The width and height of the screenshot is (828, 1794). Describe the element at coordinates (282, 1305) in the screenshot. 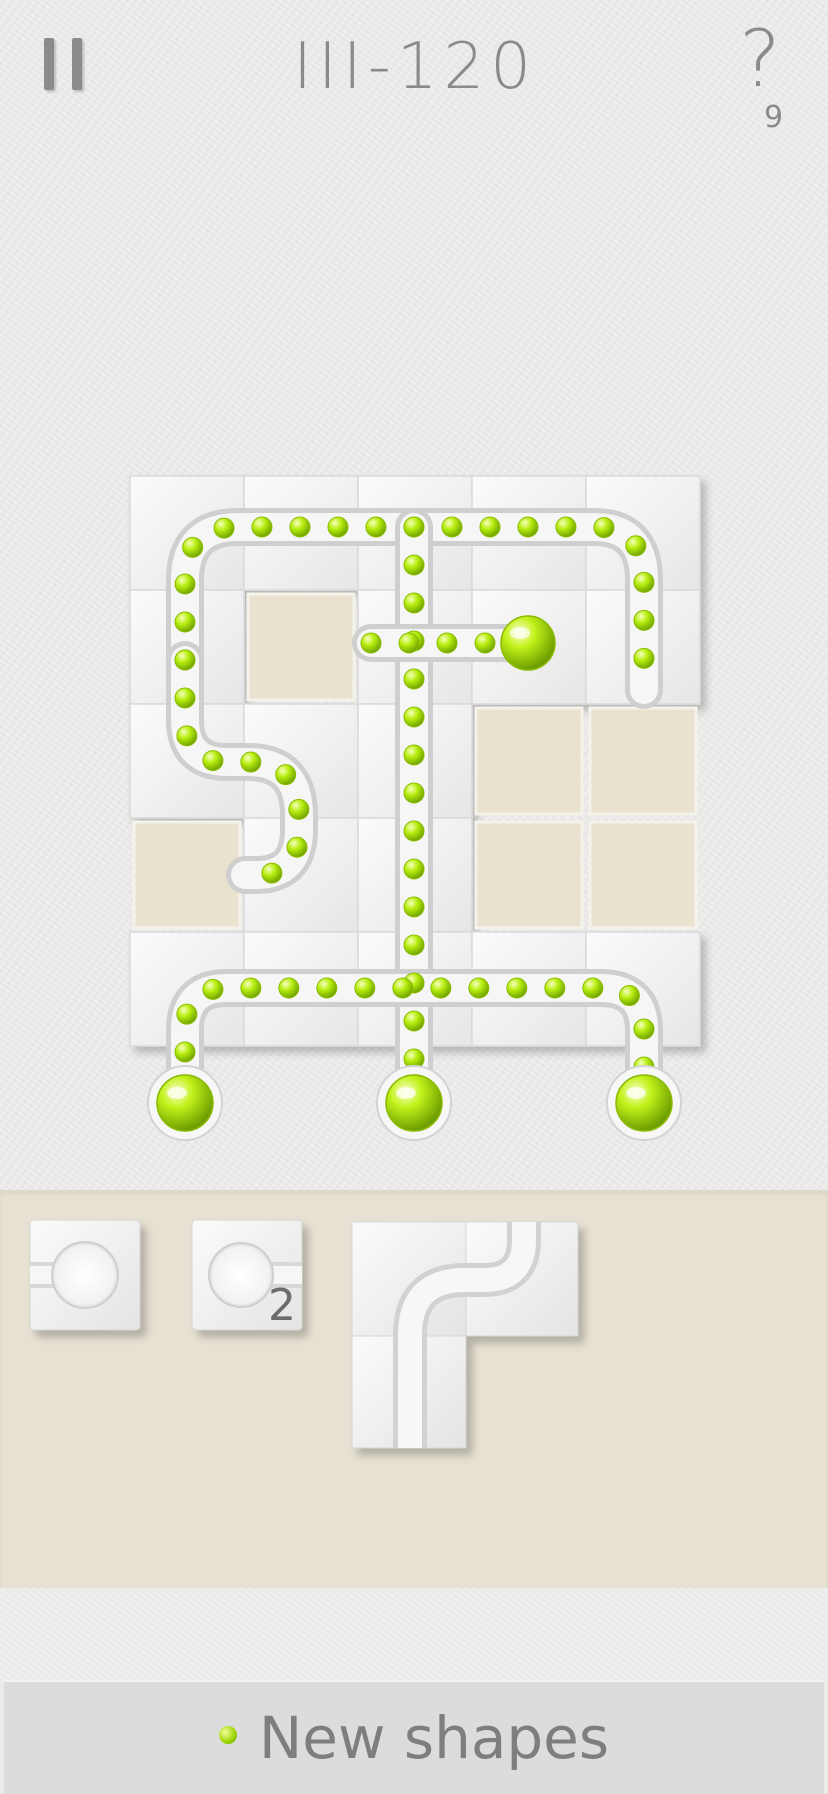

I see `piece-count: 2` at that location.